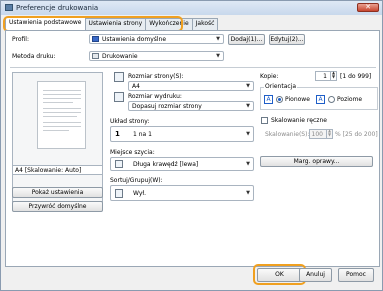  What do you see at coordinates (9, 7) in the screenshot?
I see `printer-icon` at bounding box center [9, 7].